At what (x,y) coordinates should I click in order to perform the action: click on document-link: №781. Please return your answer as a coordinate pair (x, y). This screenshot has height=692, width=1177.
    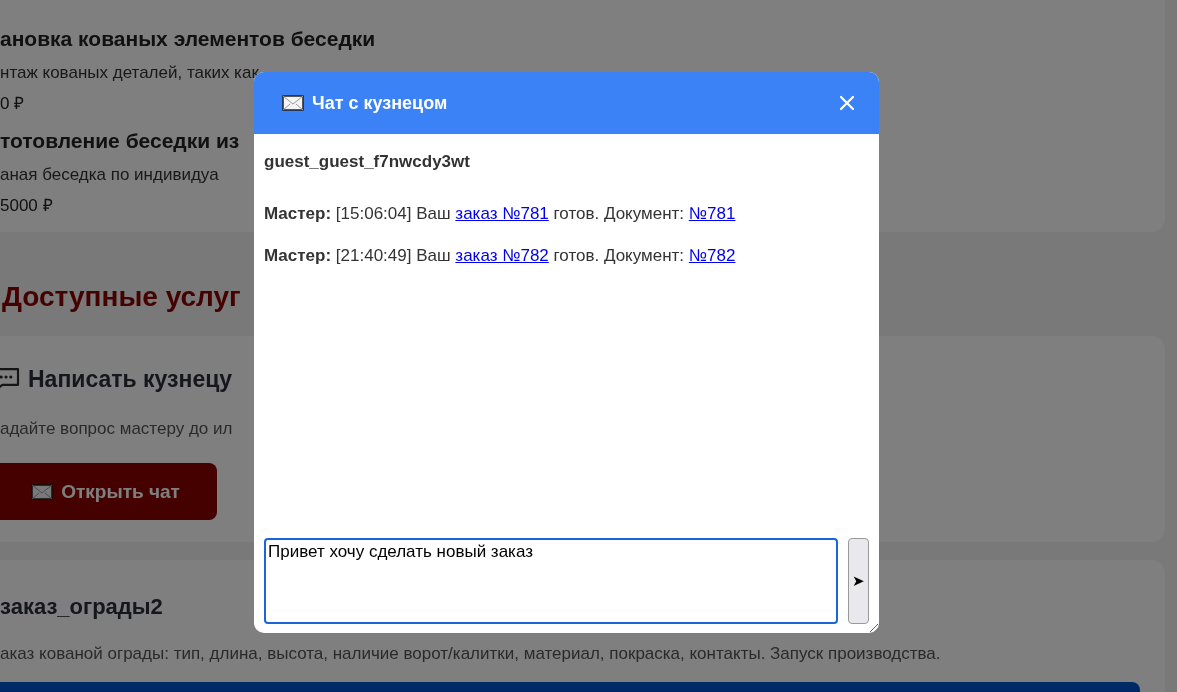
    Looking at the image, I should click on (712, 213).